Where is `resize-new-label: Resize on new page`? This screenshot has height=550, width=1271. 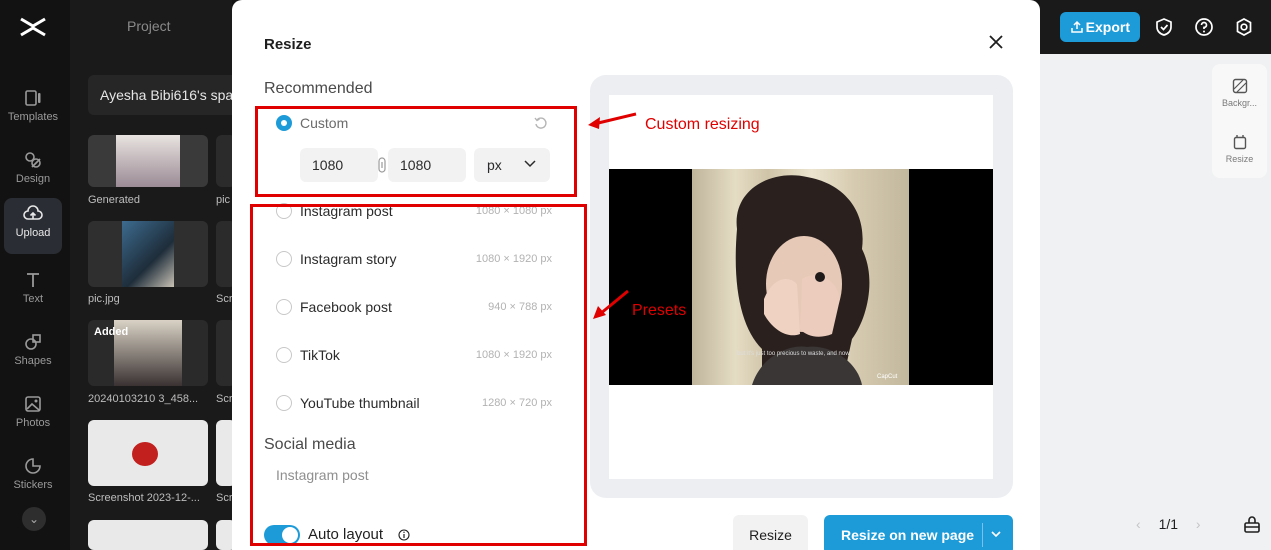
resize-new-label: Resize on new page is located at coordinates (908, 535).